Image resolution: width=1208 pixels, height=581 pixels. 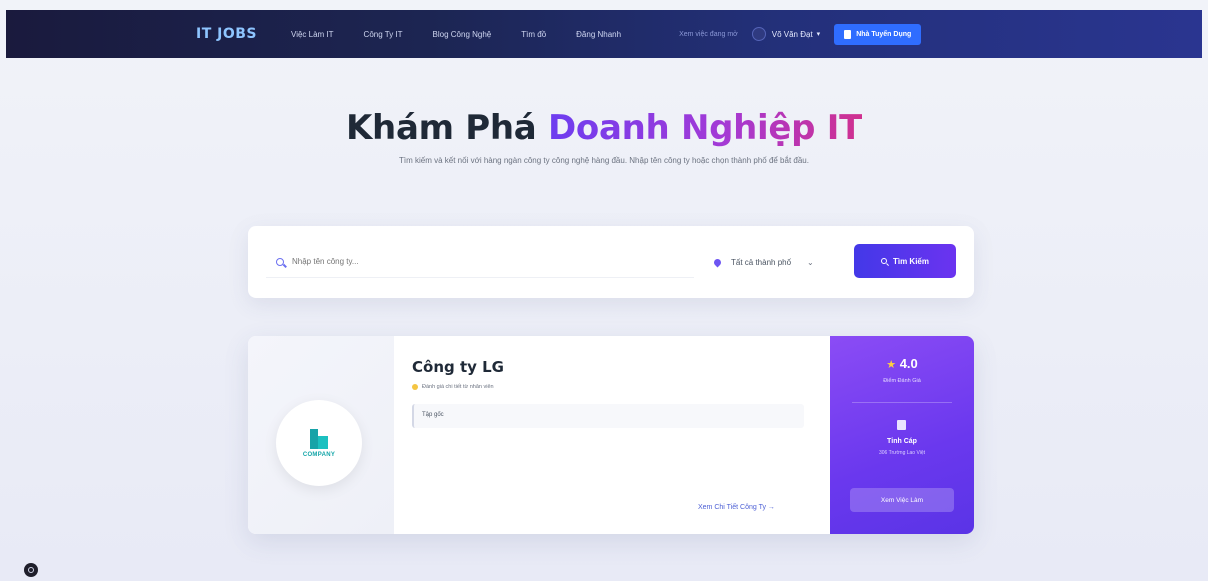 I want to click on city-select-value: Tất cả thành phố, so click(x=761, y=262).